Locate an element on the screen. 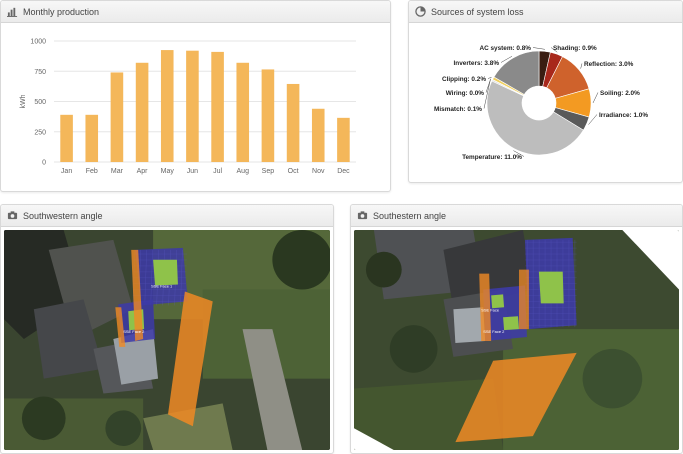 The height and width of the screenshot is (454, 683). slice-label: Clipping: 0.2% is located at coordinates (464, 79).